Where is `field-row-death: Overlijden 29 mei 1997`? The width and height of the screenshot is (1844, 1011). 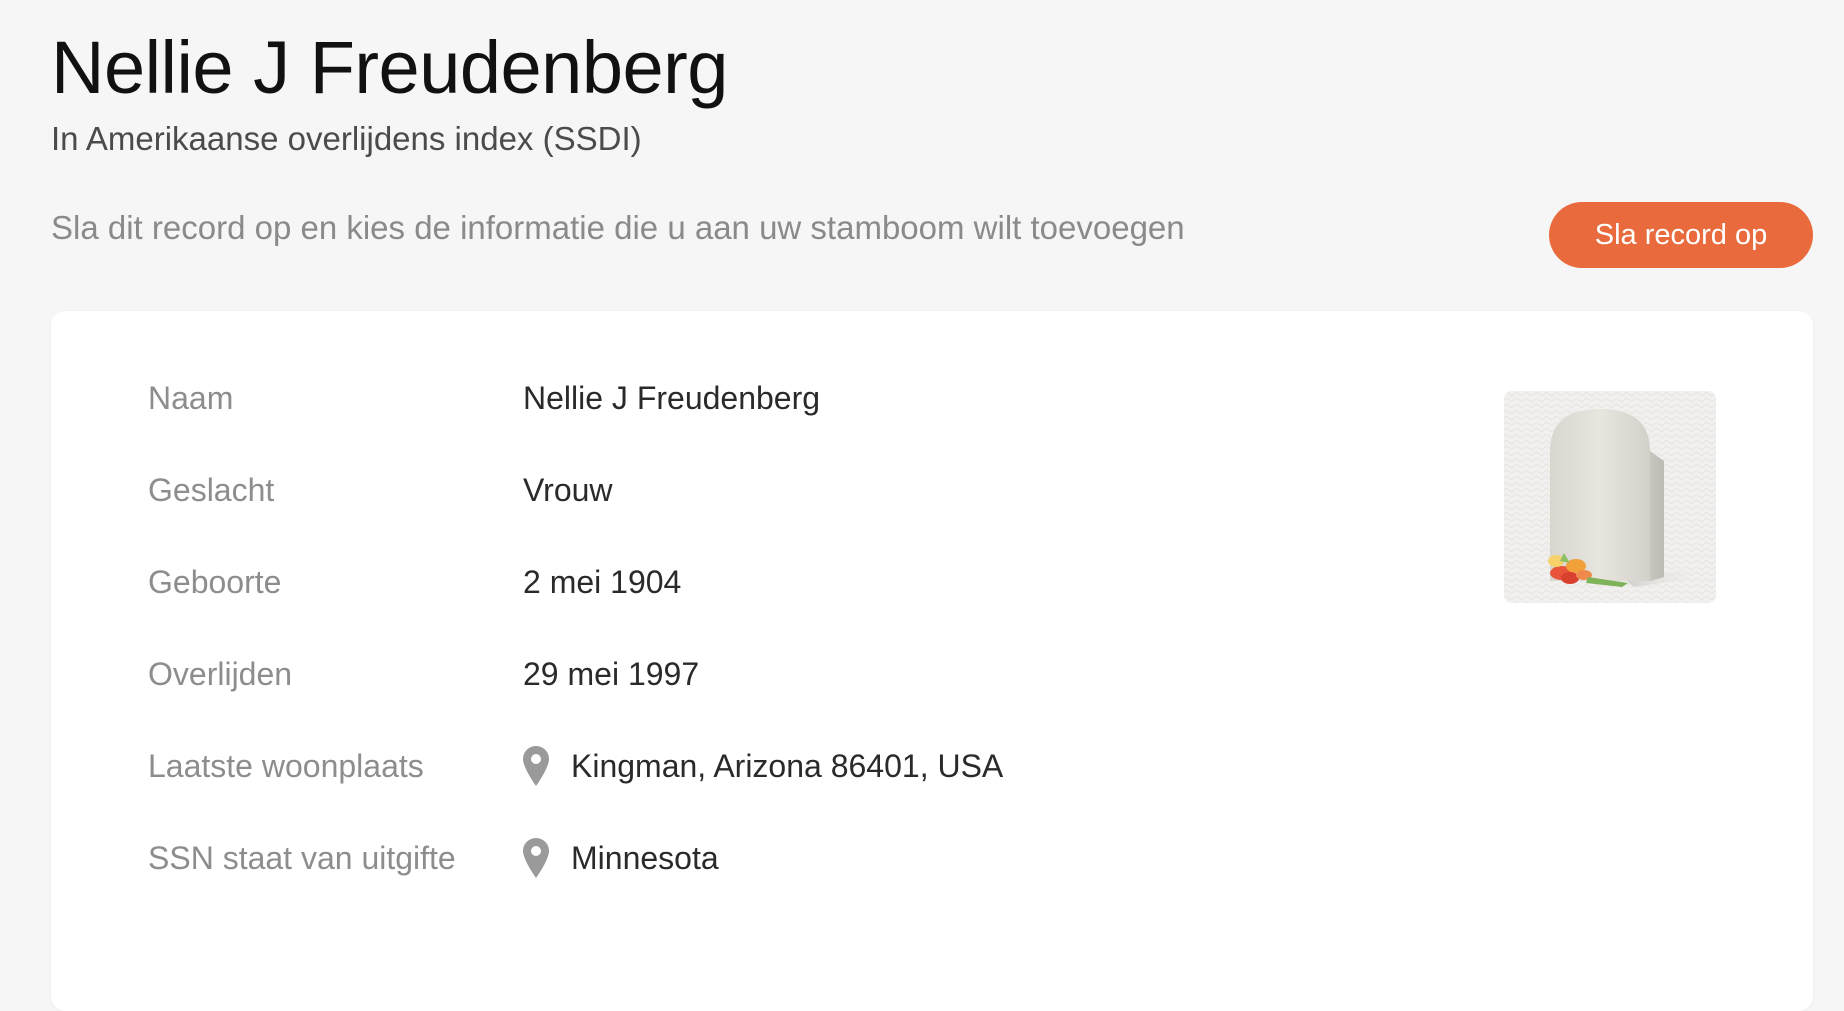
field-row-death: Overlijden 29 mei 1997 is located at coordinates (423, 674).